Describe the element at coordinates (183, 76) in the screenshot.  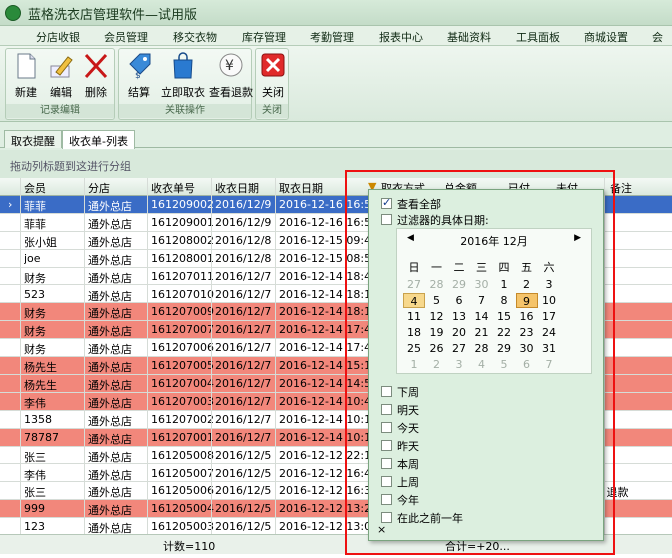
I see `pickup-now-button: 立即取衣` at that location.